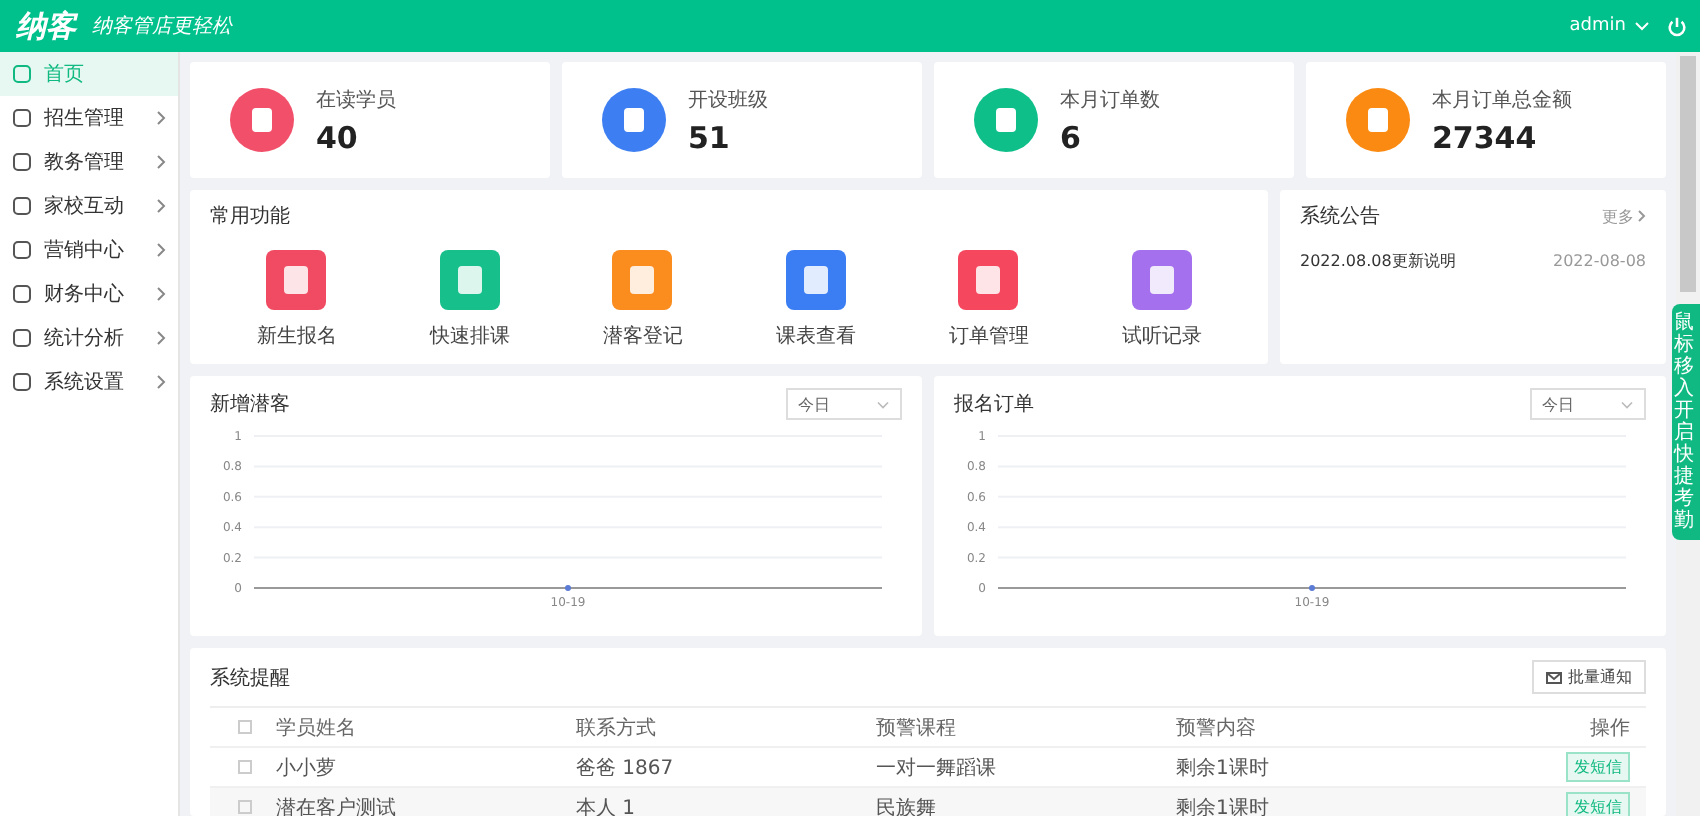 The image size is (1700, 816). What do you see at coordinates (46, 26) in the screenshot?
I see `logo: 纳客` at bounding box center [46, 26].